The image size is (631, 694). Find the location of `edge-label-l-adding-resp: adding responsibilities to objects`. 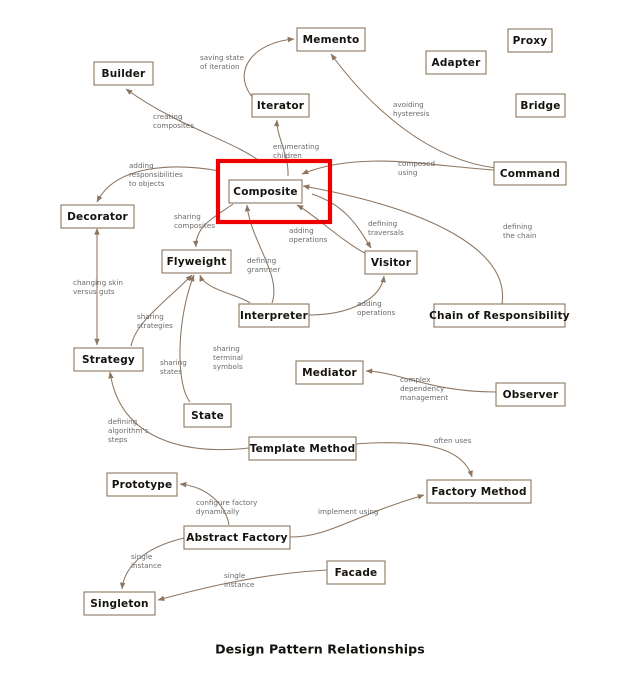

edge-label-l-adding-resp: adding responsibilities to objects is located at coordinates (156, 174).